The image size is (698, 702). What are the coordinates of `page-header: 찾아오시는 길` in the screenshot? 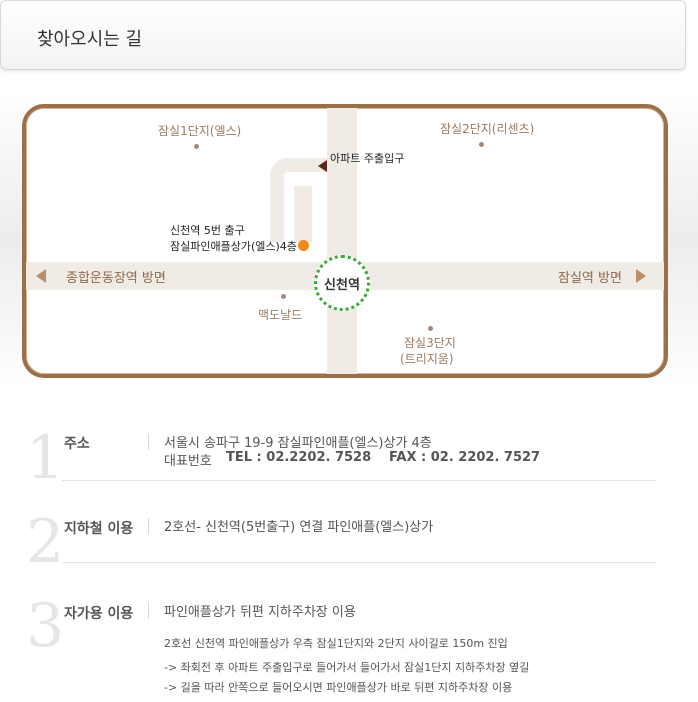 It's located at (343, 35).